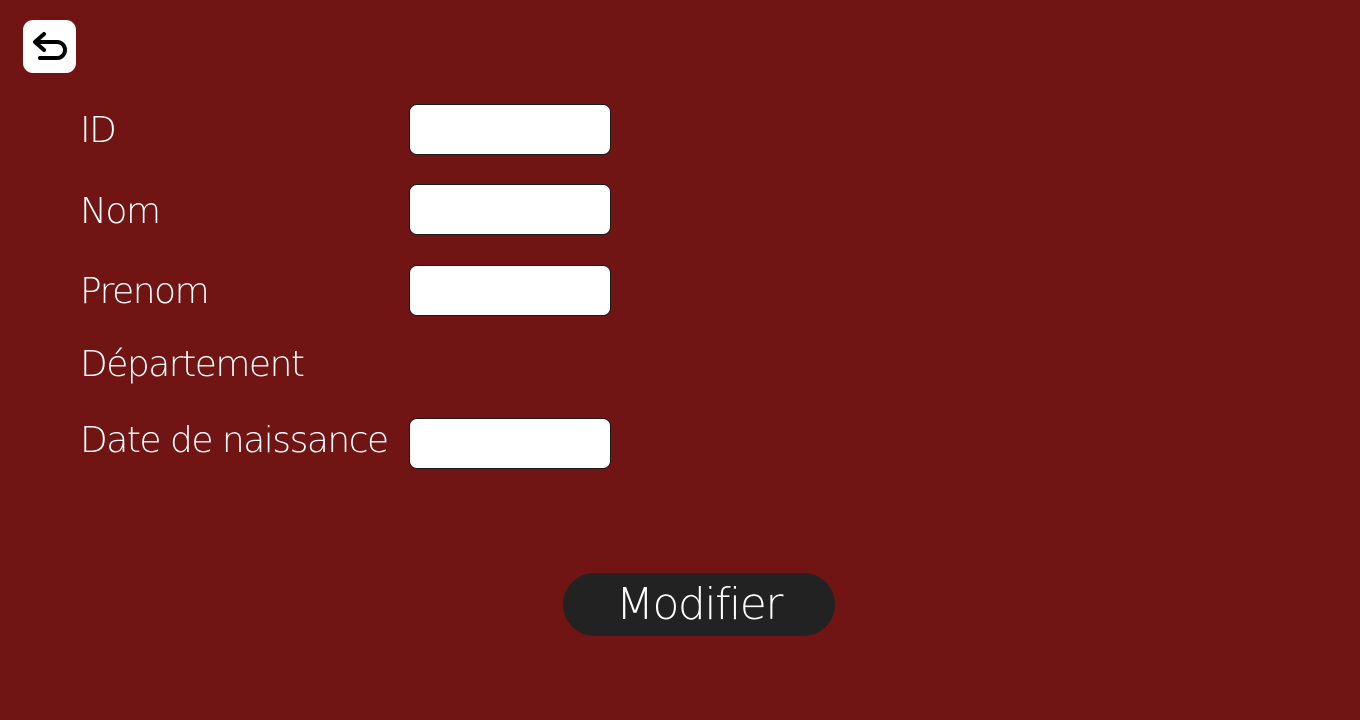 The width and height of the screenshot is (1360, 720). Describe the element at coordinates (510, 290) in the screenshot. I see `prenom-input` at that location.